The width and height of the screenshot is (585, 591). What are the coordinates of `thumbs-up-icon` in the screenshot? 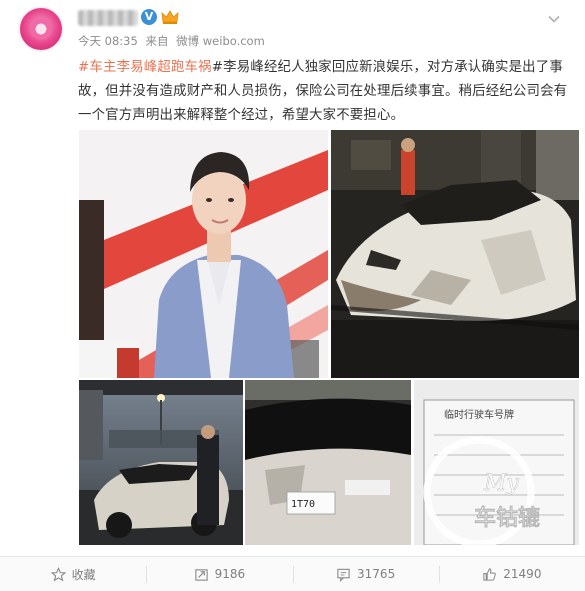 It's located at (490, 574).